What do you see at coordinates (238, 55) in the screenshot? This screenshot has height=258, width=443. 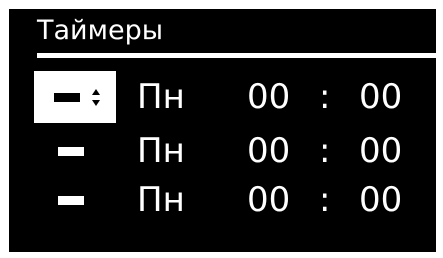 I see `title-underline` at bounding box center [238, 55].